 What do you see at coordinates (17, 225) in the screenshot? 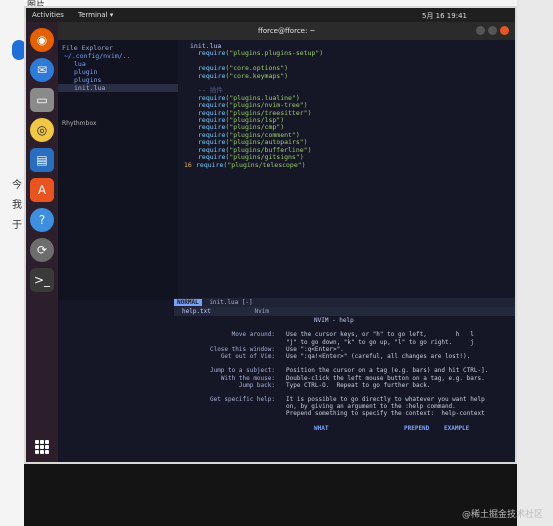
I see `side-text-3: 于` at bounding box center [17, 225].